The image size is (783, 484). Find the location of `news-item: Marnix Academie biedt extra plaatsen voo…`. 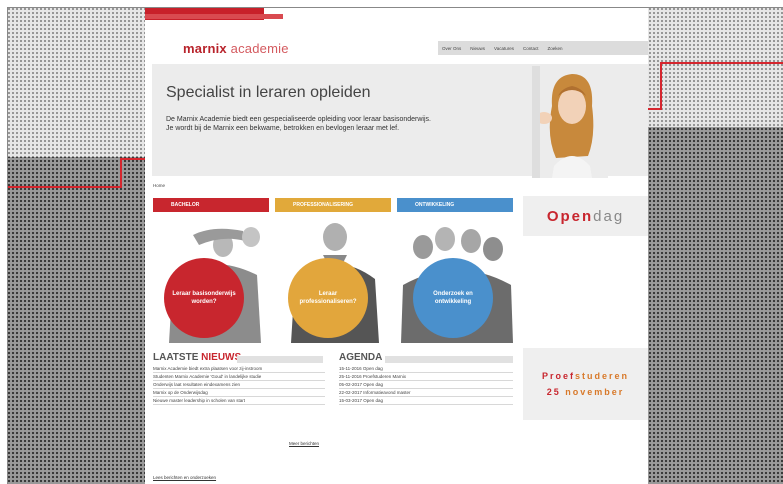

news-item: Marnix Academie biedt extra plaatsen voo… is located at coordinates (239, 369).